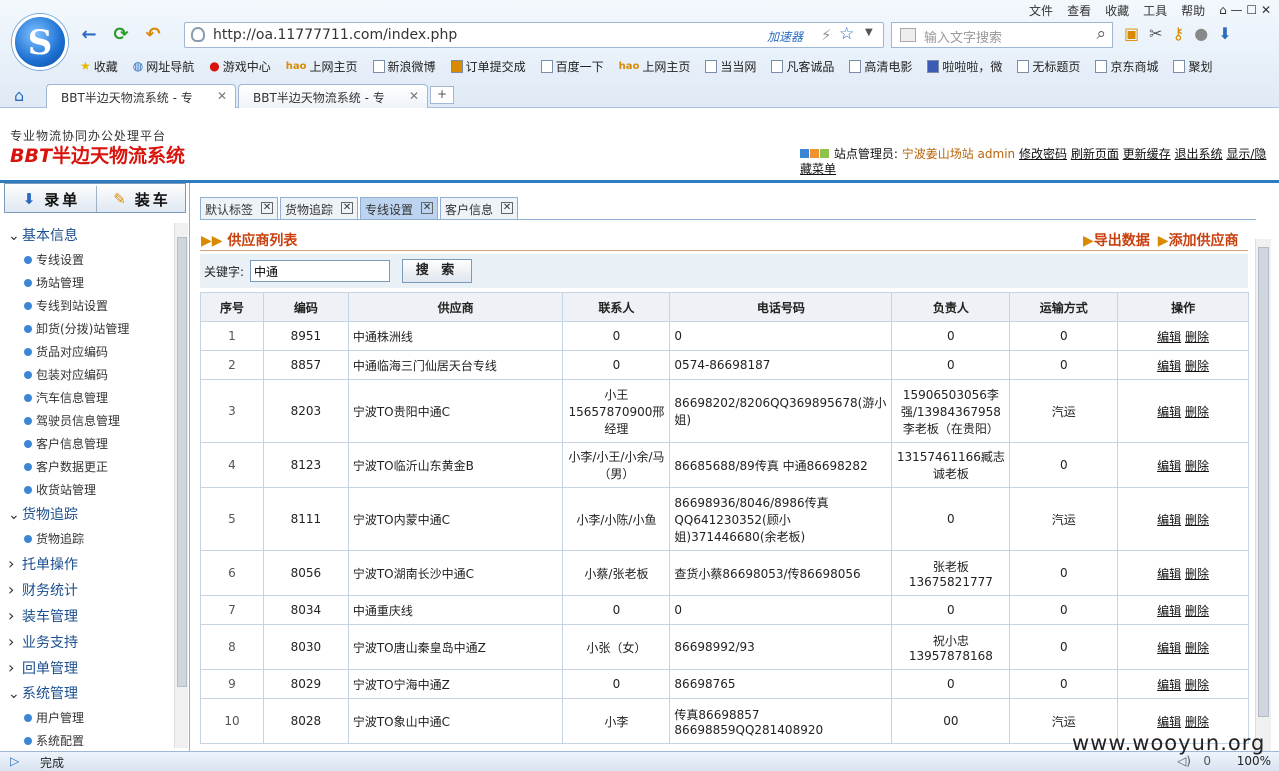  Describe the element at coordinates (1201, 33) in the screenshot. I see `more-icon: ●` at that location.